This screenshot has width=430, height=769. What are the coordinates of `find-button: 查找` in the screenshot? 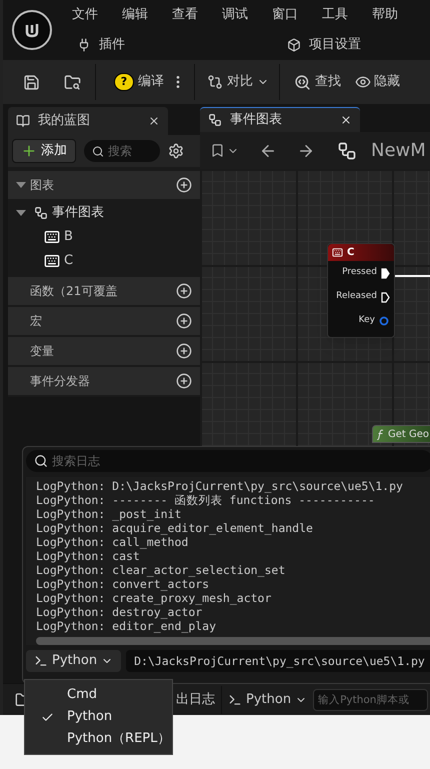 It's located at (328, 82).